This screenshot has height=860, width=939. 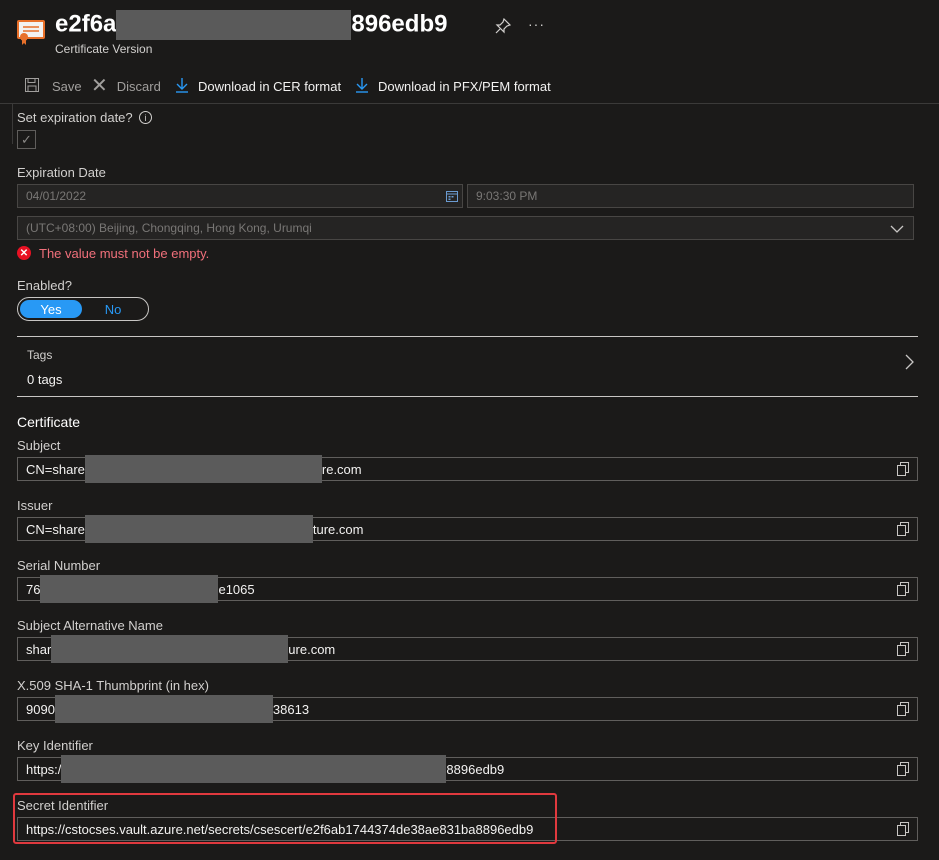 I want to click on subject-label: Subject, so click(x=39, y=445).